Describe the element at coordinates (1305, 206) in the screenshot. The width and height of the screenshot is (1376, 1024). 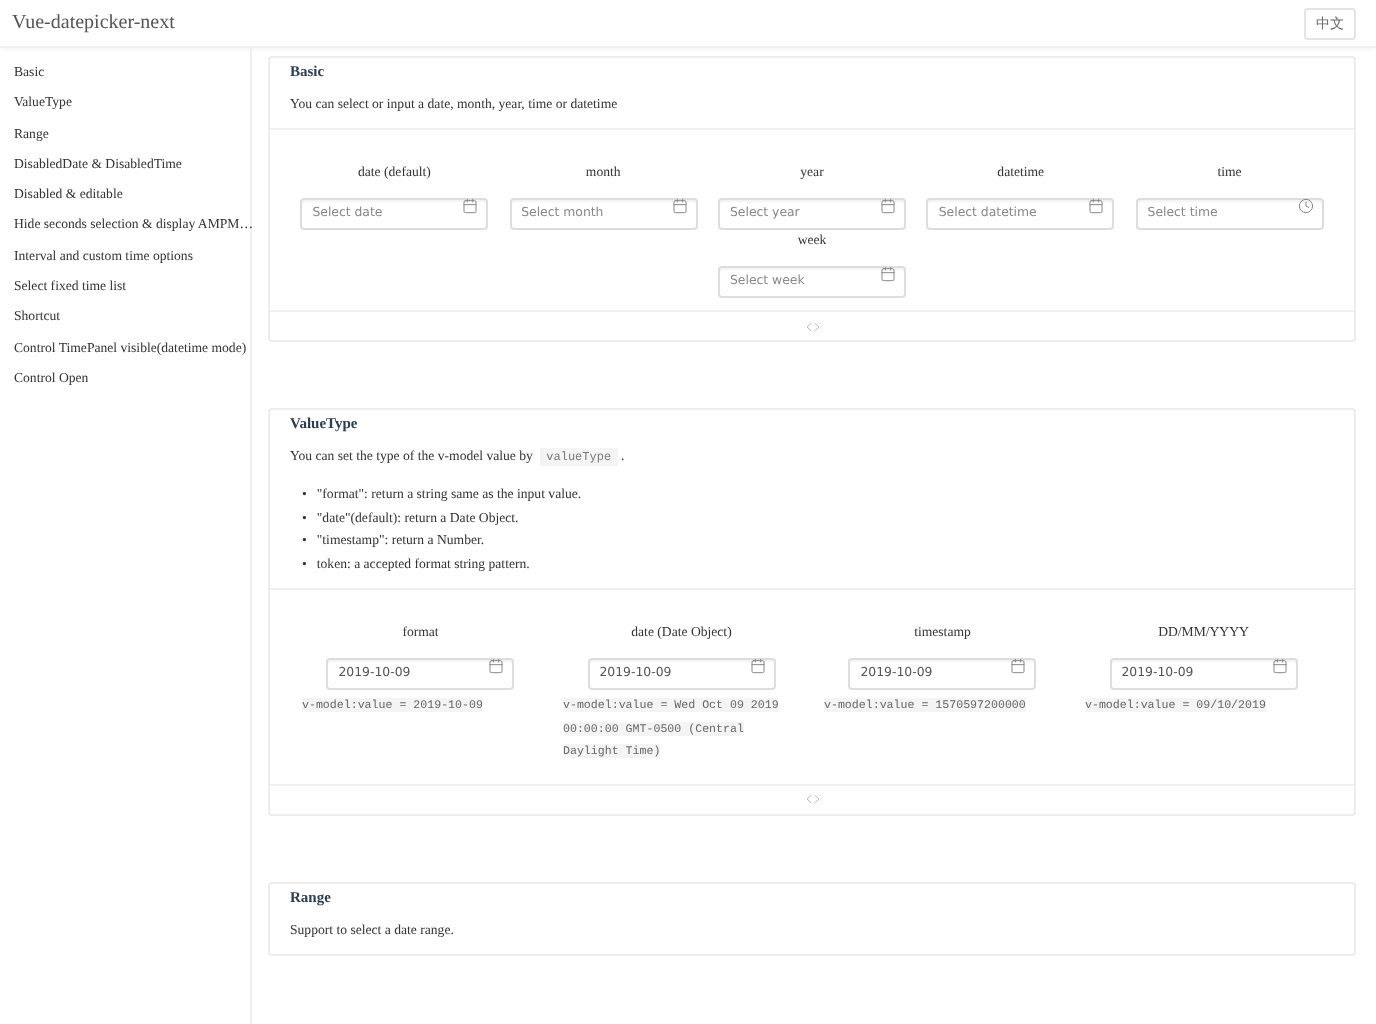
I see `clock-icon` at that location.